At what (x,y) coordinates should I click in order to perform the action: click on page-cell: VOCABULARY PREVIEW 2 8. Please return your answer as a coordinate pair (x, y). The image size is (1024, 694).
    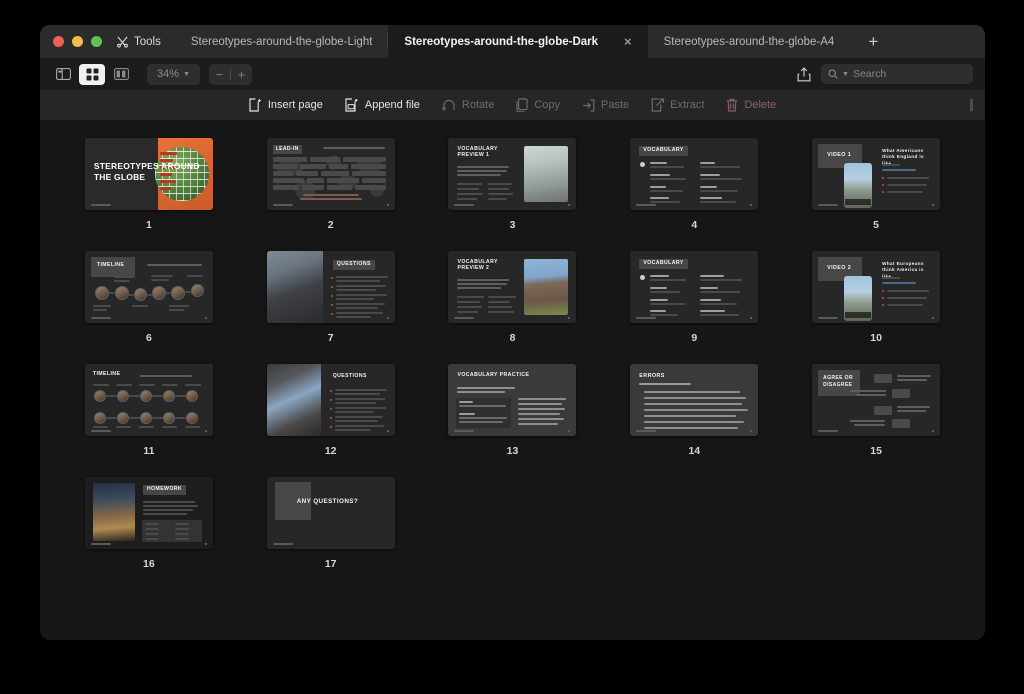
    Looking at the image, I should click on (513, 307).